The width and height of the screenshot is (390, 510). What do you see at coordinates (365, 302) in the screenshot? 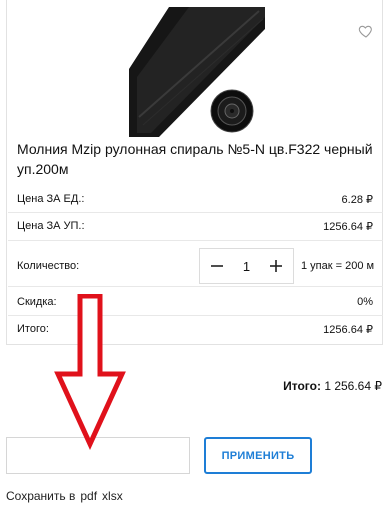
I see `discount-value: 0%` at bounding box center [365, 302].